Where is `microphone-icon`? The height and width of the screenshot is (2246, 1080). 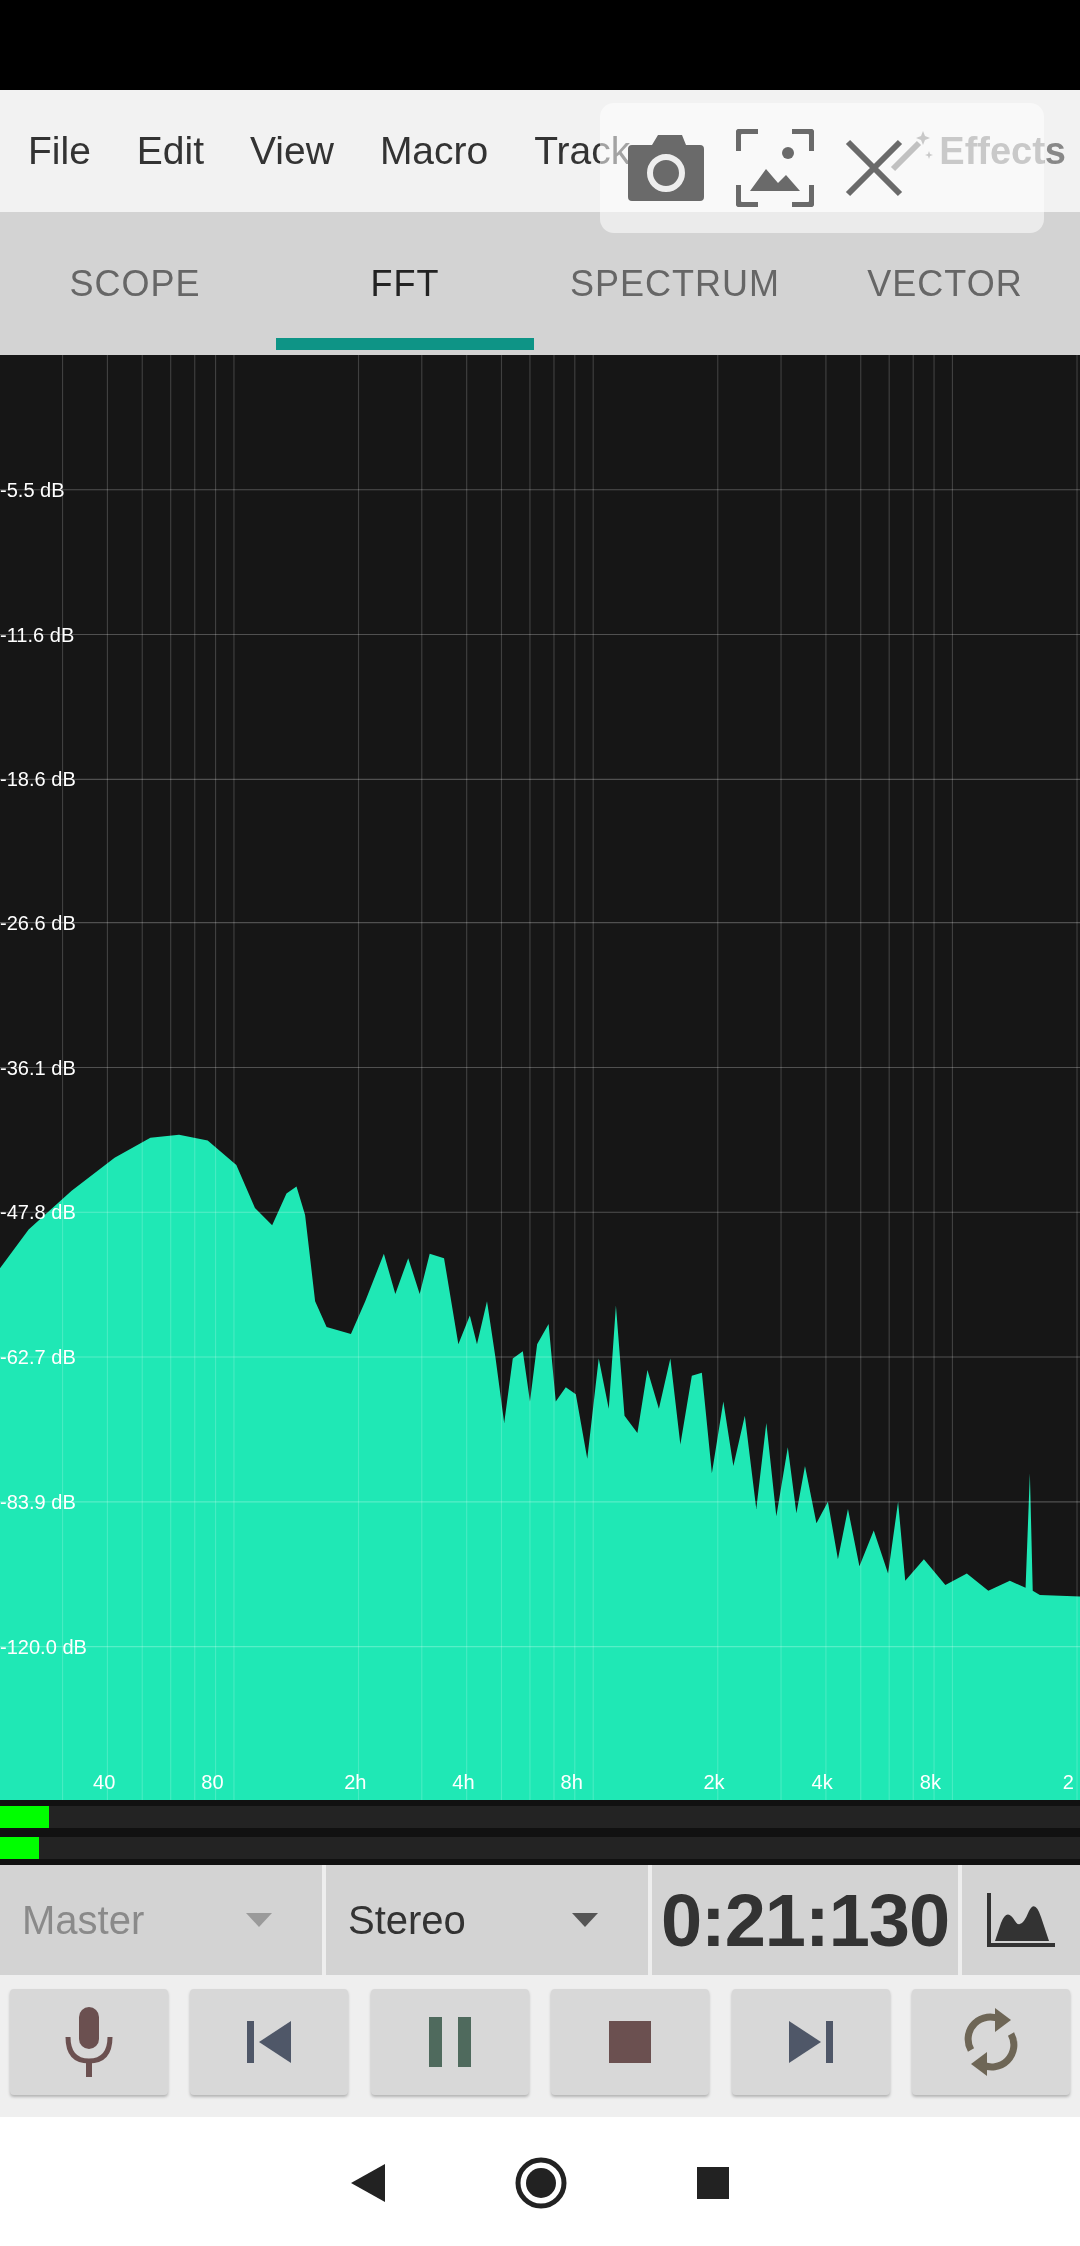 microphone-icon is located at coordinates (89, 2042).